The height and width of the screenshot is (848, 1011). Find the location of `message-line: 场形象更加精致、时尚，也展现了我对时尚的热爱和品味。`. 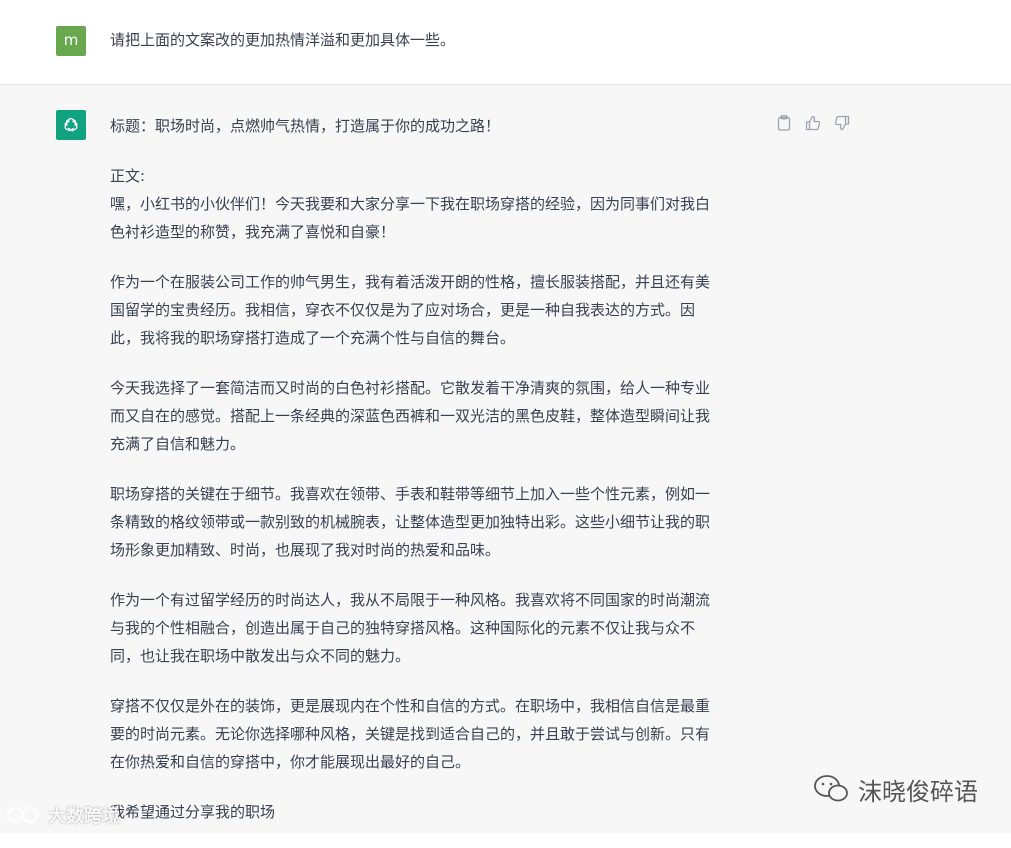

message-line: 场形象更加精致、时尚，也展现了我对时尚的热爱和品味。 is located at coordinates (305, 550).